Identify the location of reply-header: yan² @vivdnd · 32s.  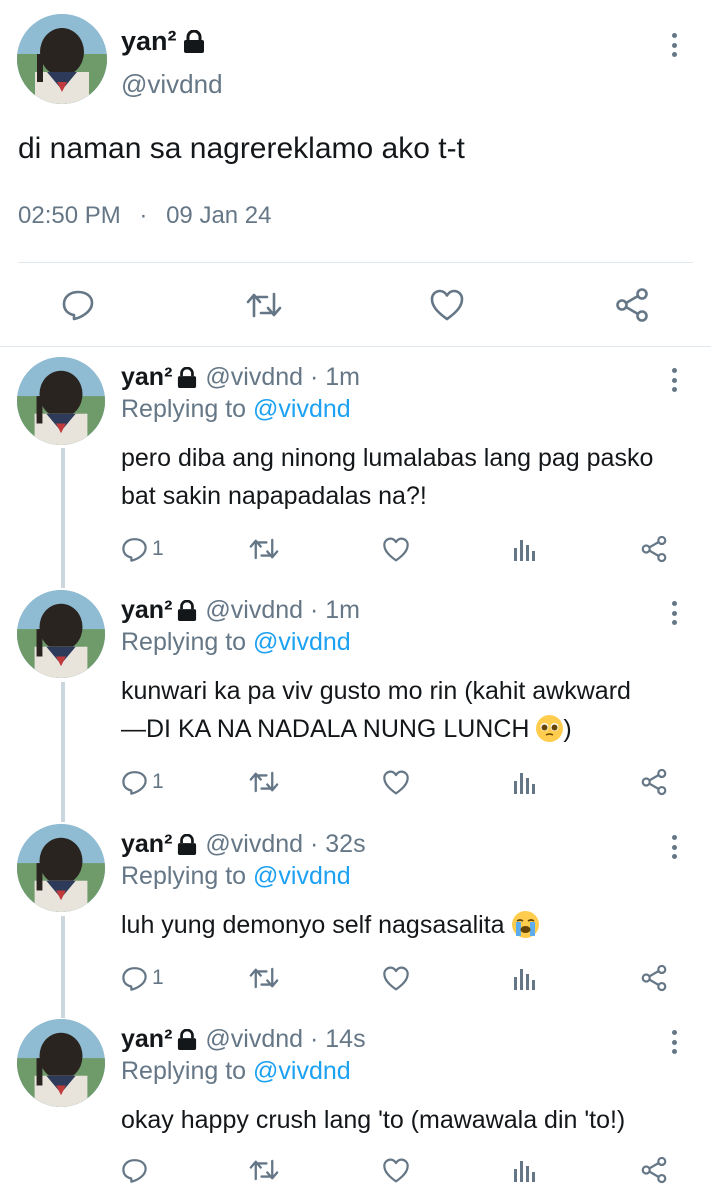
(243, 844).